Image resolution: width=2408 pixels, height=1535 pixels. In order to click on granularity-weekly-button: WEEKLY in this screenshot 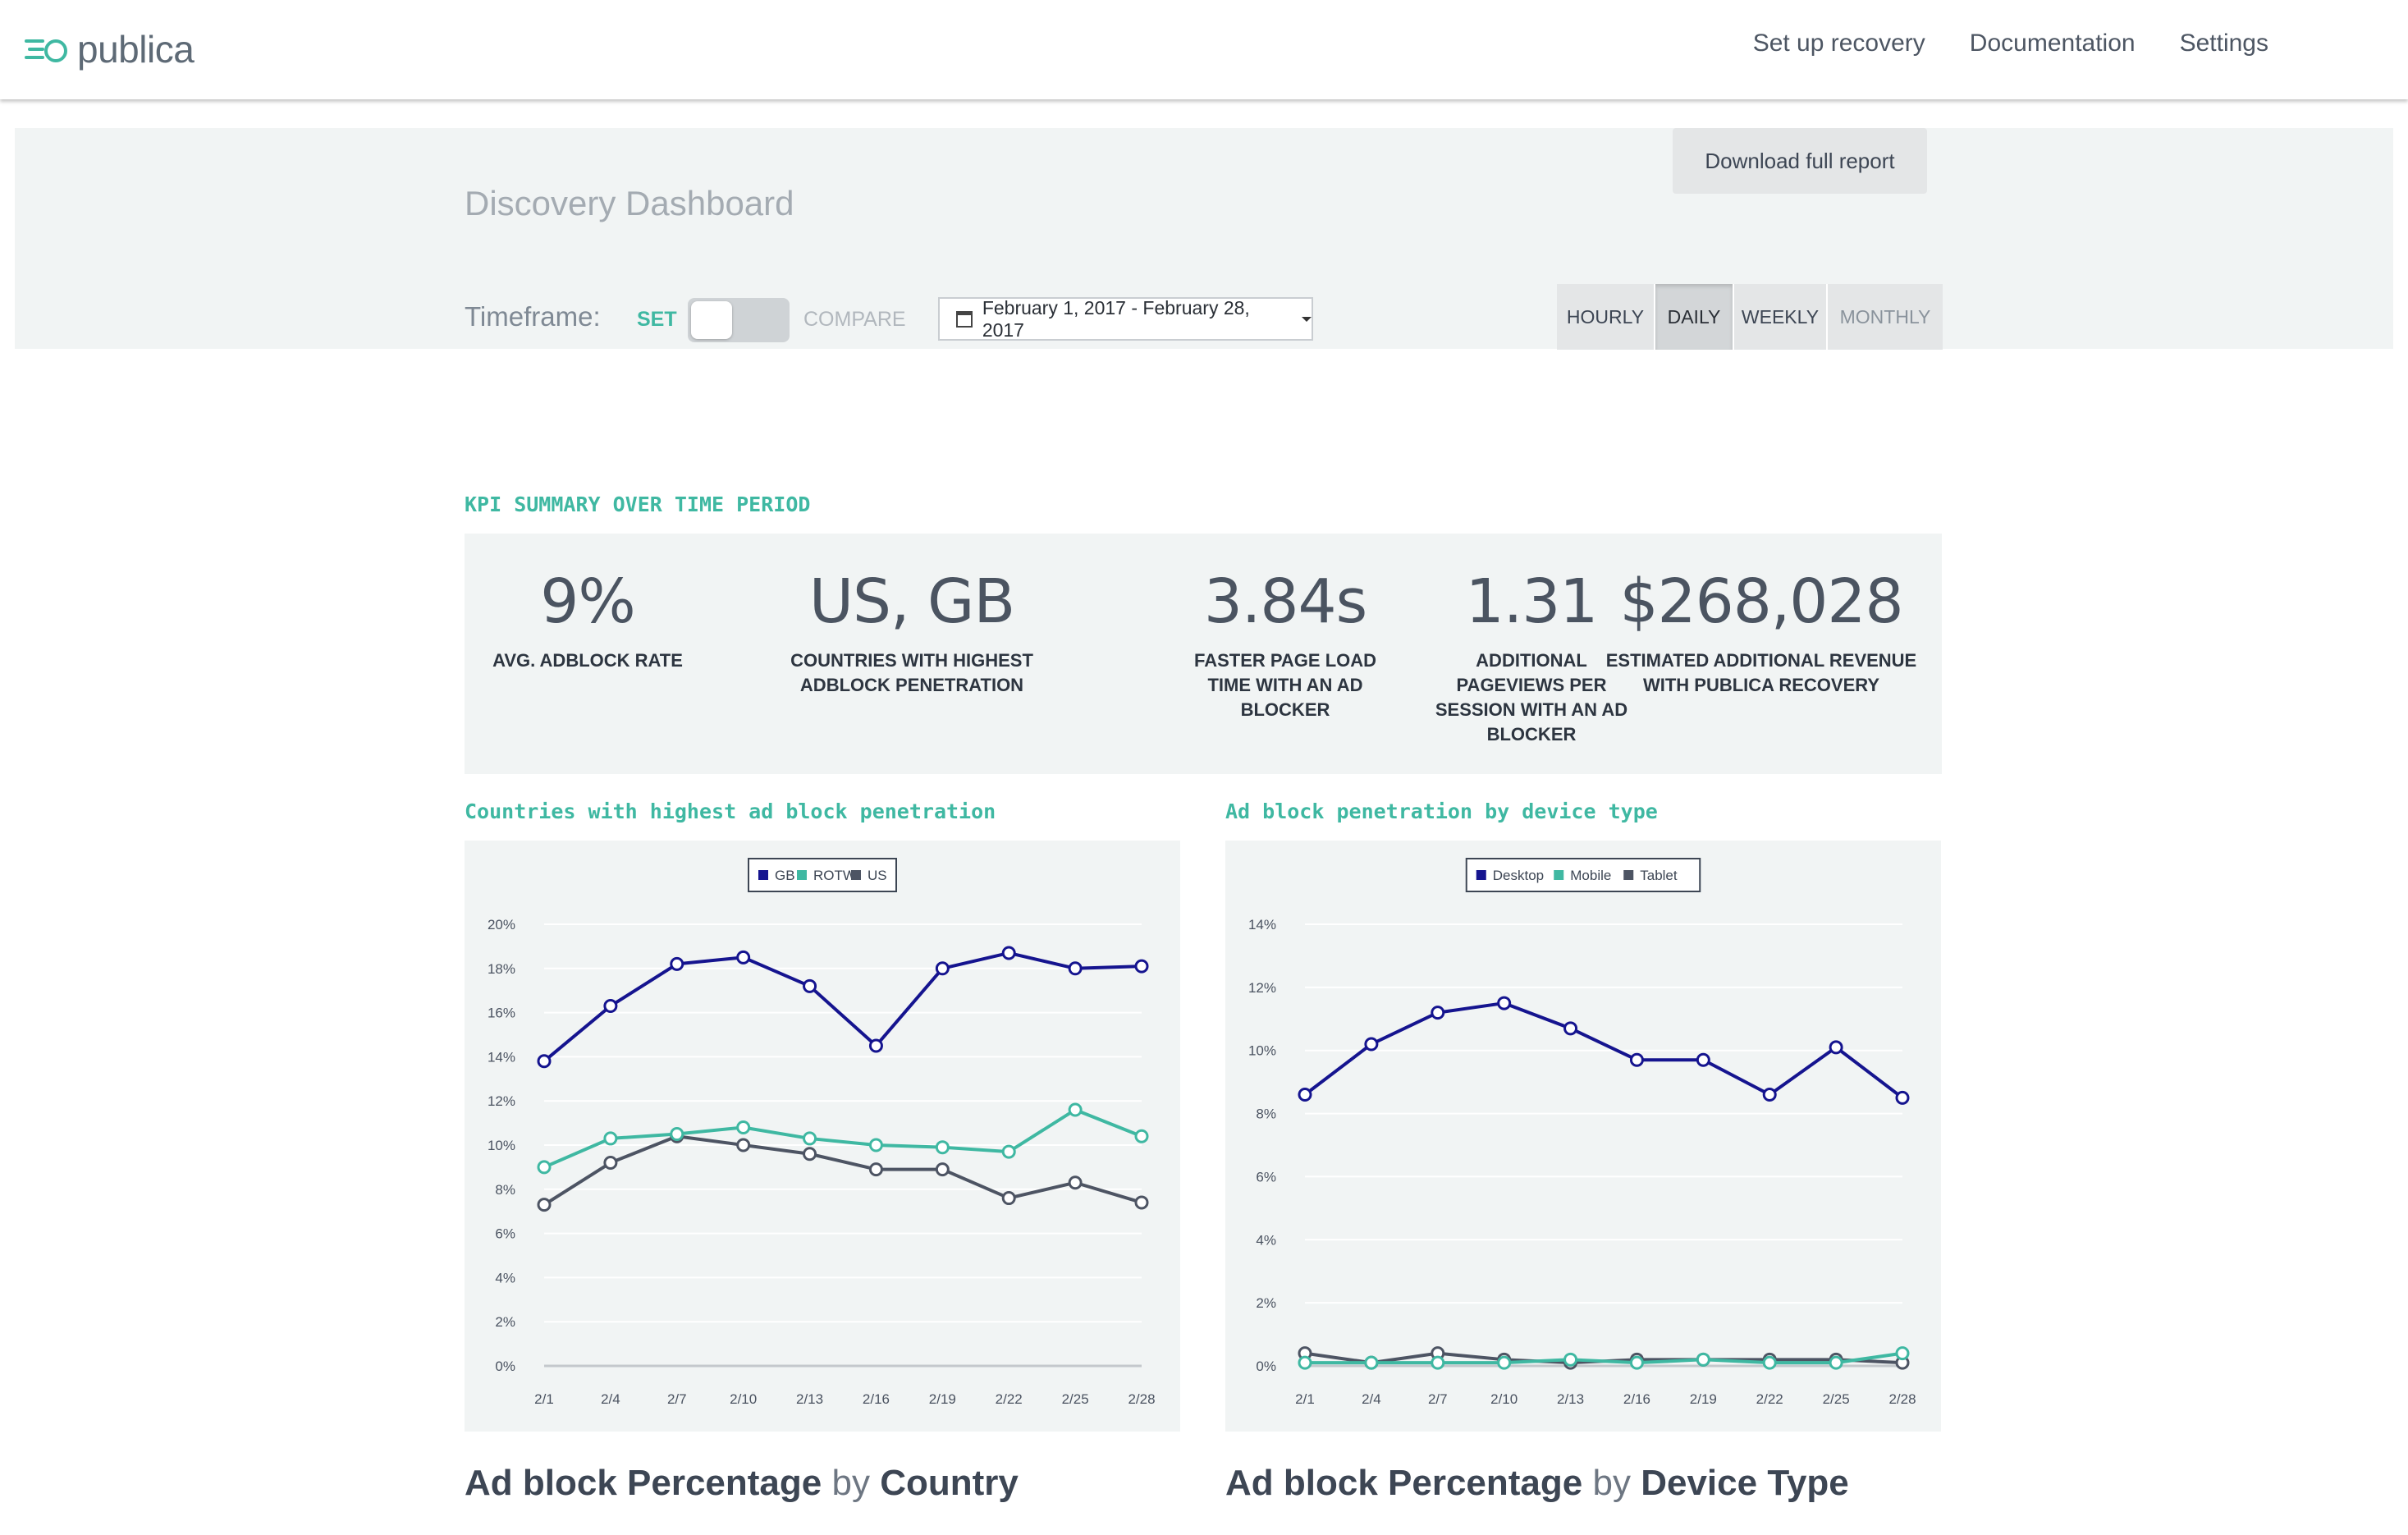, I will do `click(1781, 317)`.